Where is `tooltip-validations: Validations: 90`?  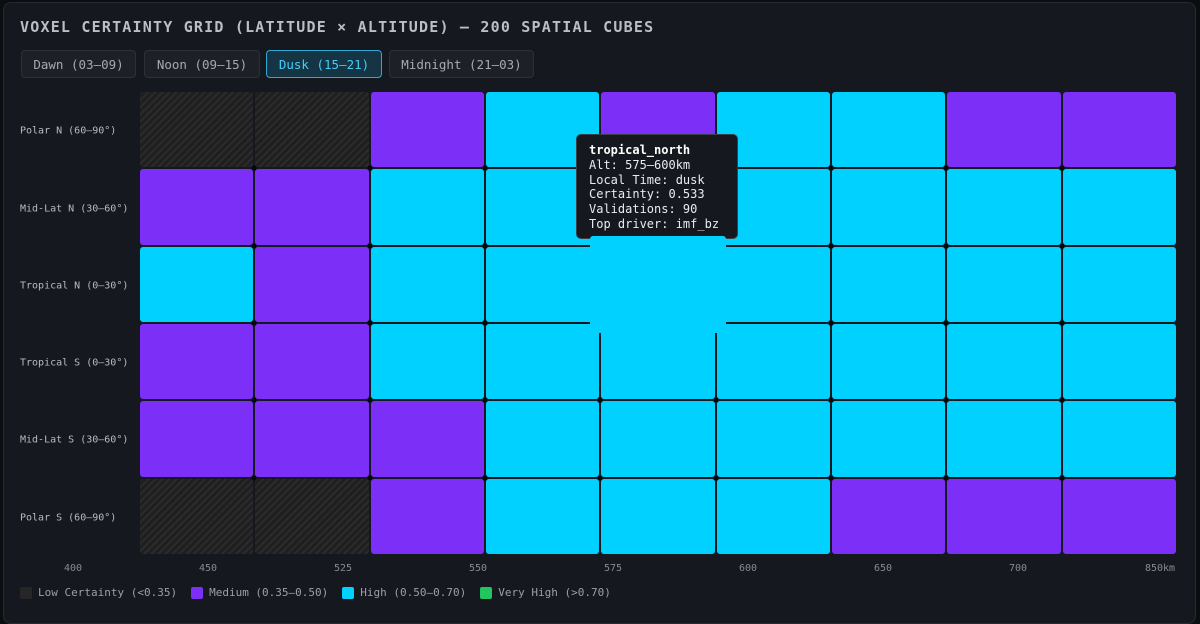 tooltip-validations: Validations: 90 is located at coordinates (643, 209).